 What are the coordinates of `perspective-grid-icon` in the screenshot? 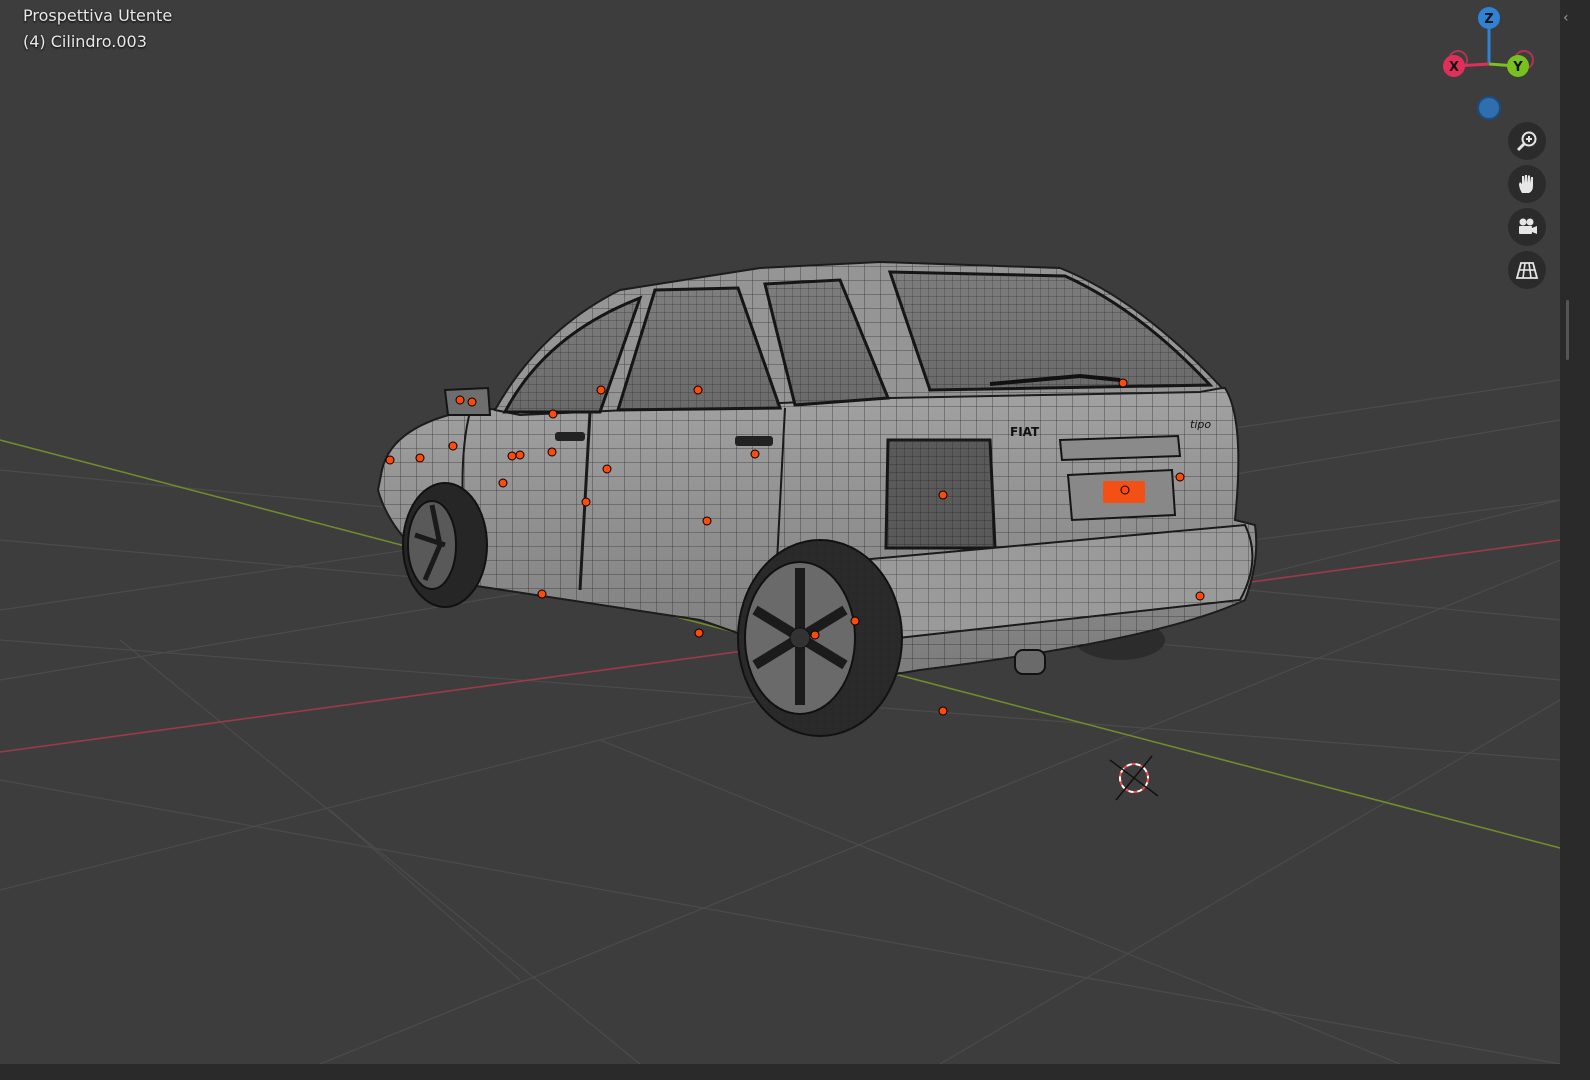 It's located at (1527, 270).